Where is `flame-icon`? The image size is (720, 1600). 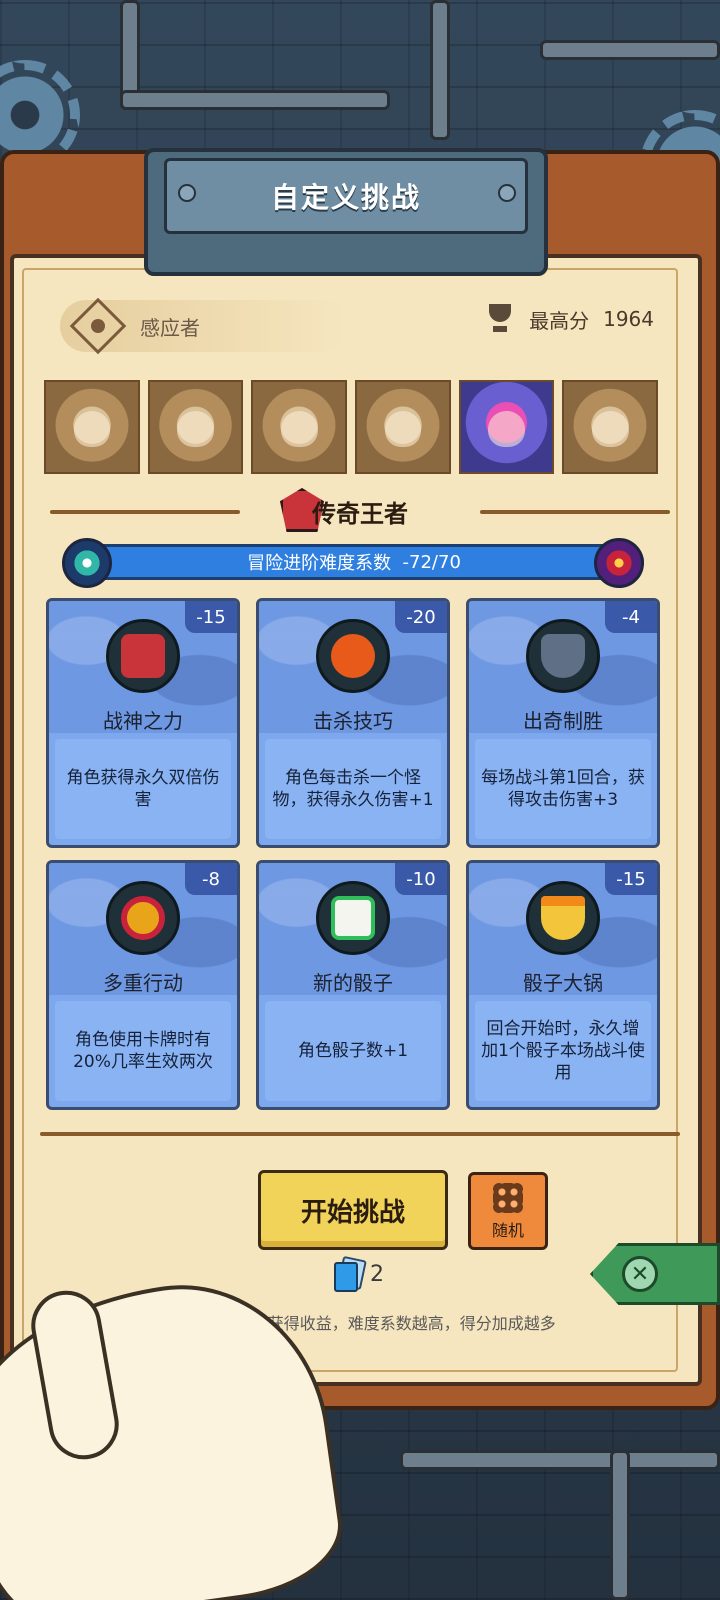 flame-icon is located at coordinates (353, 656).